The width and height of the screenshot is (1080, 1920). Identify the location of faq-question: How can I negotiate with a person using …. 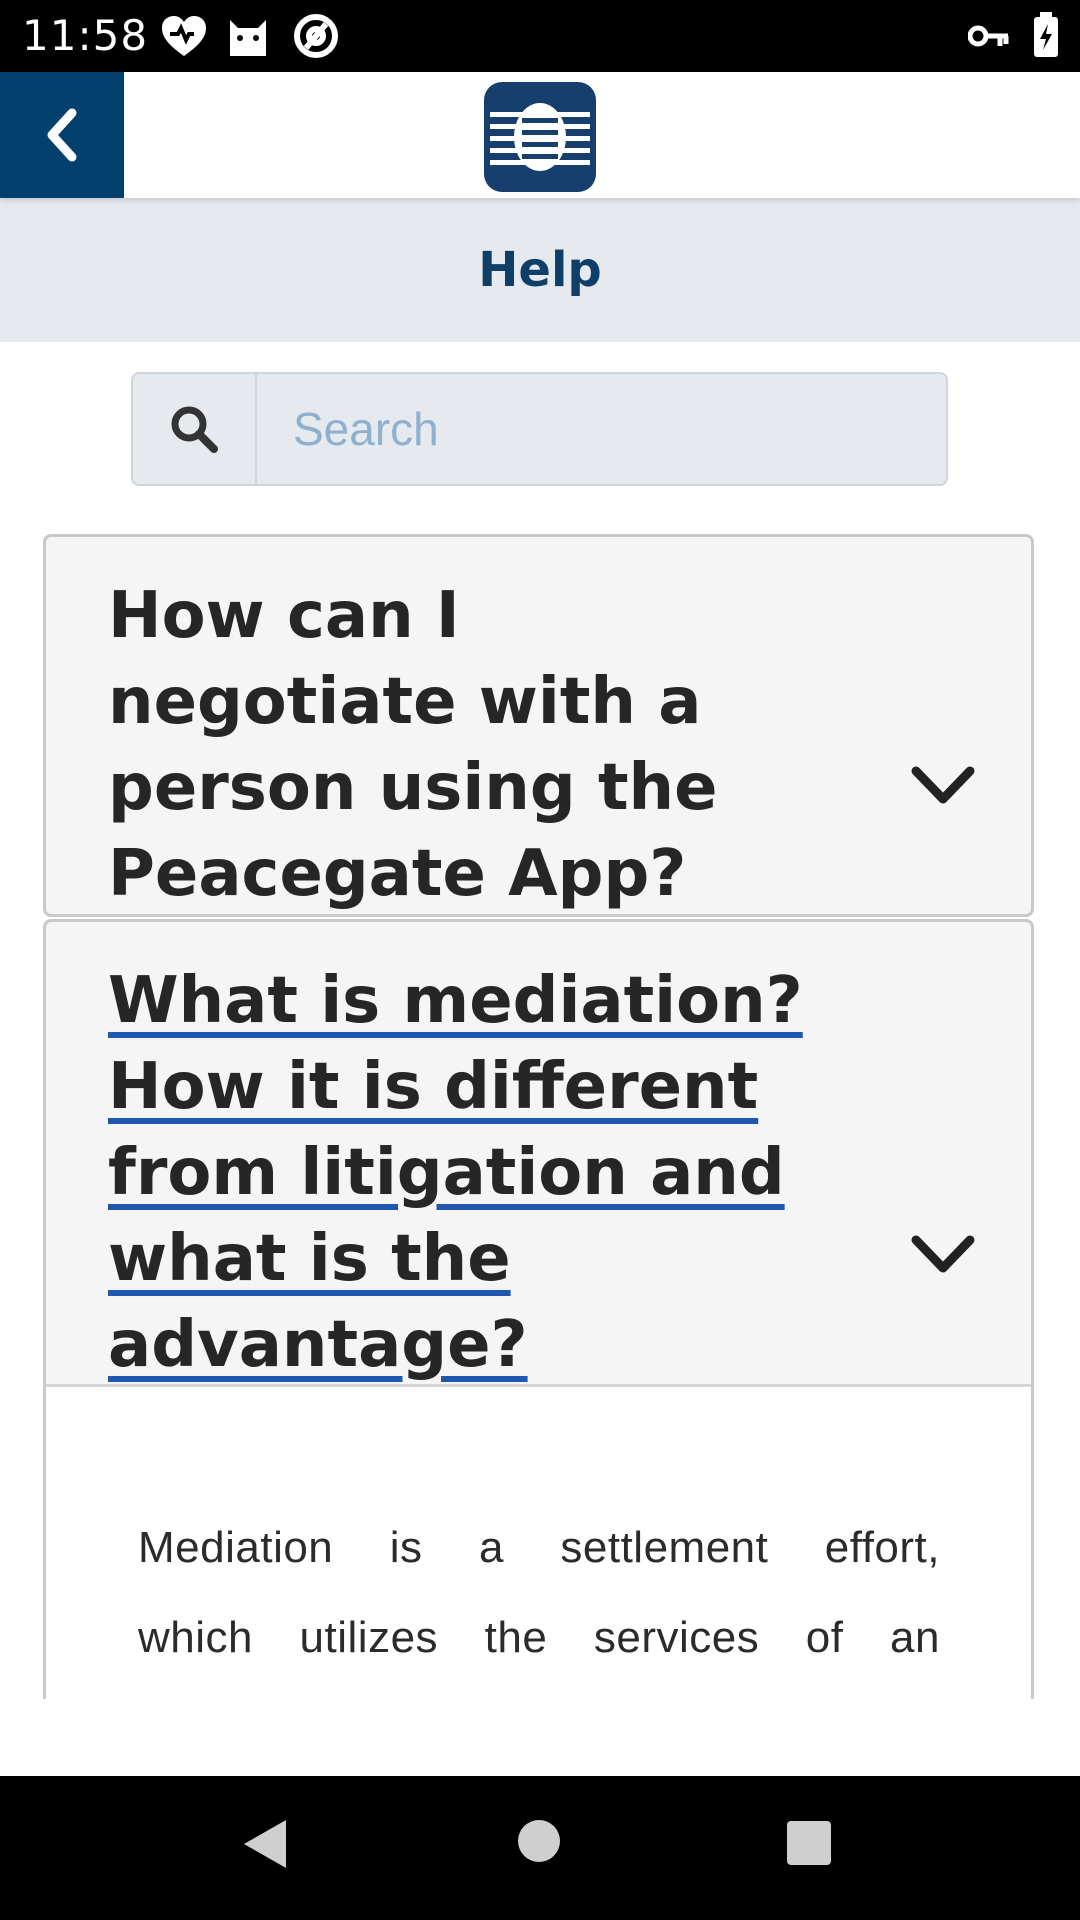
(458, 745).